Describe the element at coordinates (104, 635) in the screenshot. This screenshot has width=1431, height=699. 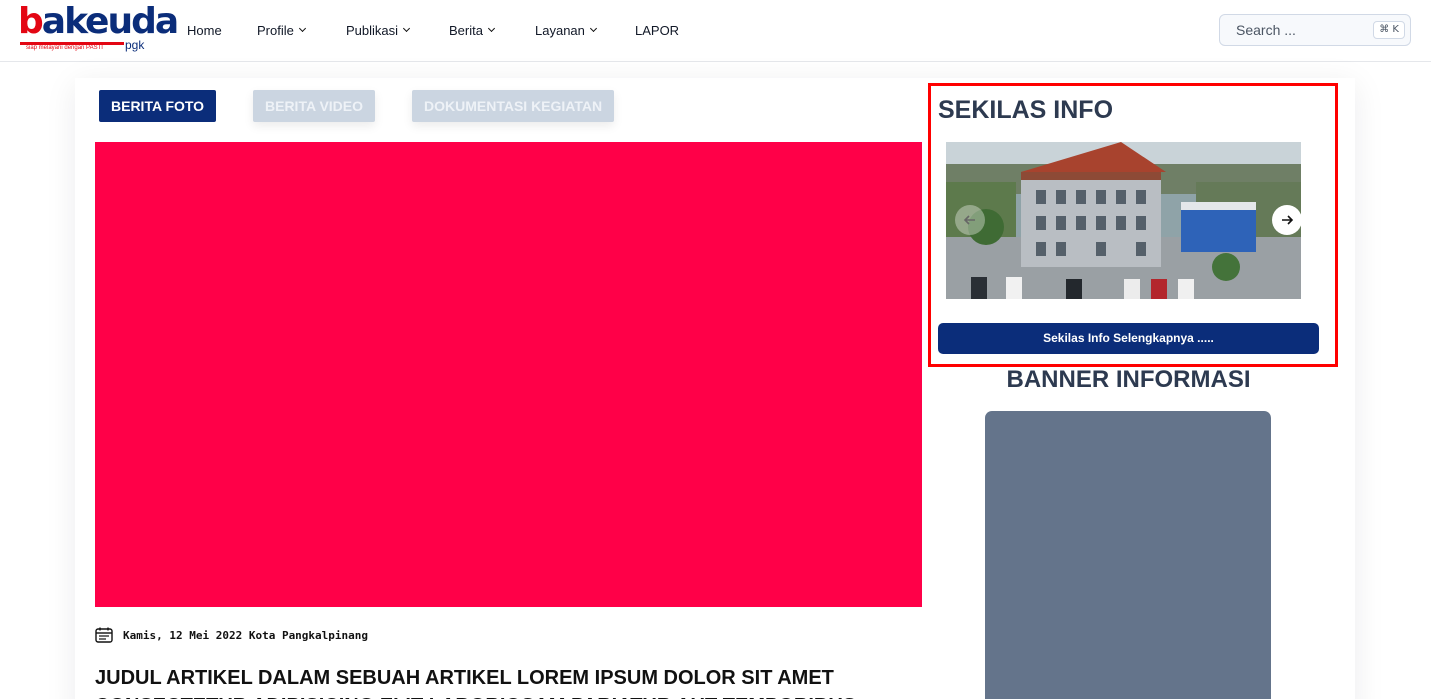
I see `calendar-icon` at that location.